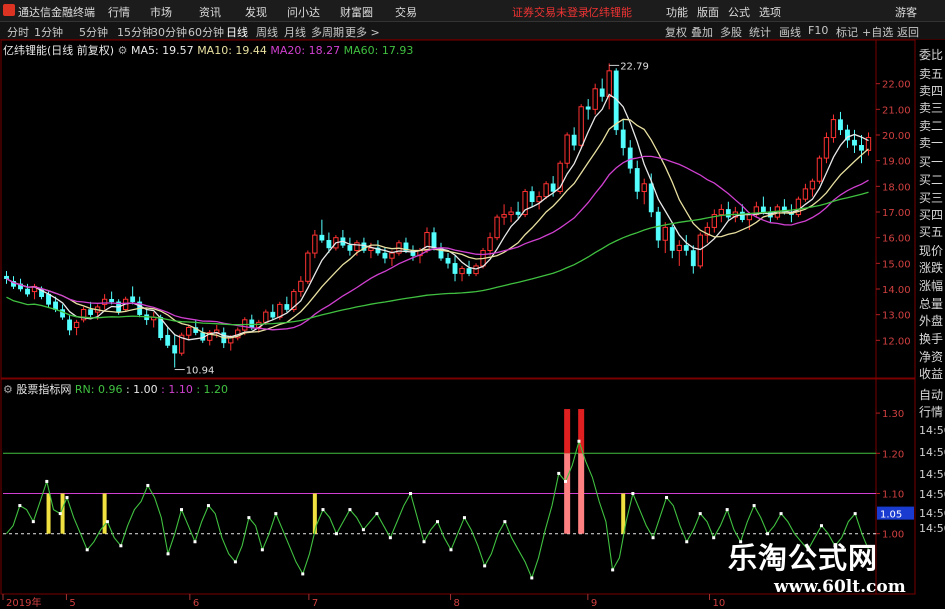 The height and width of the screenshot is (609, 945). I want to click on rp-buy5: 买五, so click(931, 231).